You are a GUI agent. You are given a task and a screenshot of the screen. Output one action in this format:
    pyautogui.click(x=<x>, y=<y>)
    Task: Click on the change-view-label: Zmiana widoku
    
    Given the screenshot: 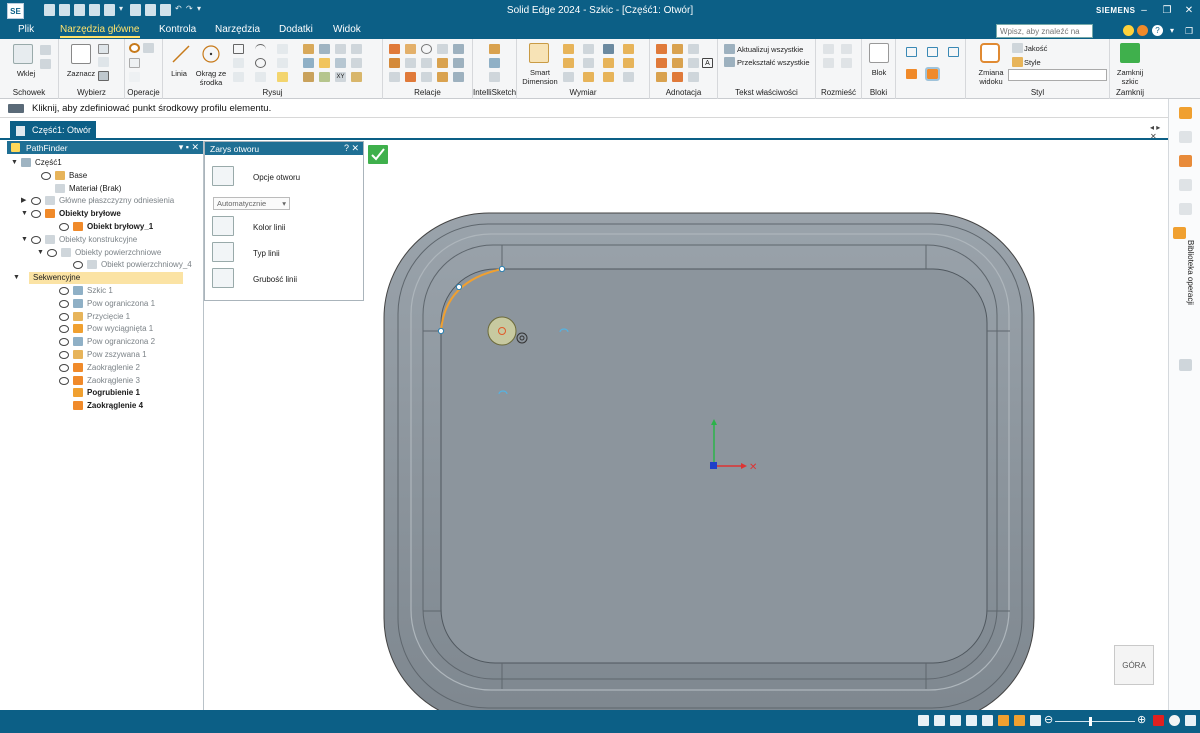 What is the action you would take?
    pyautogui.click(x=991, y=77)
    